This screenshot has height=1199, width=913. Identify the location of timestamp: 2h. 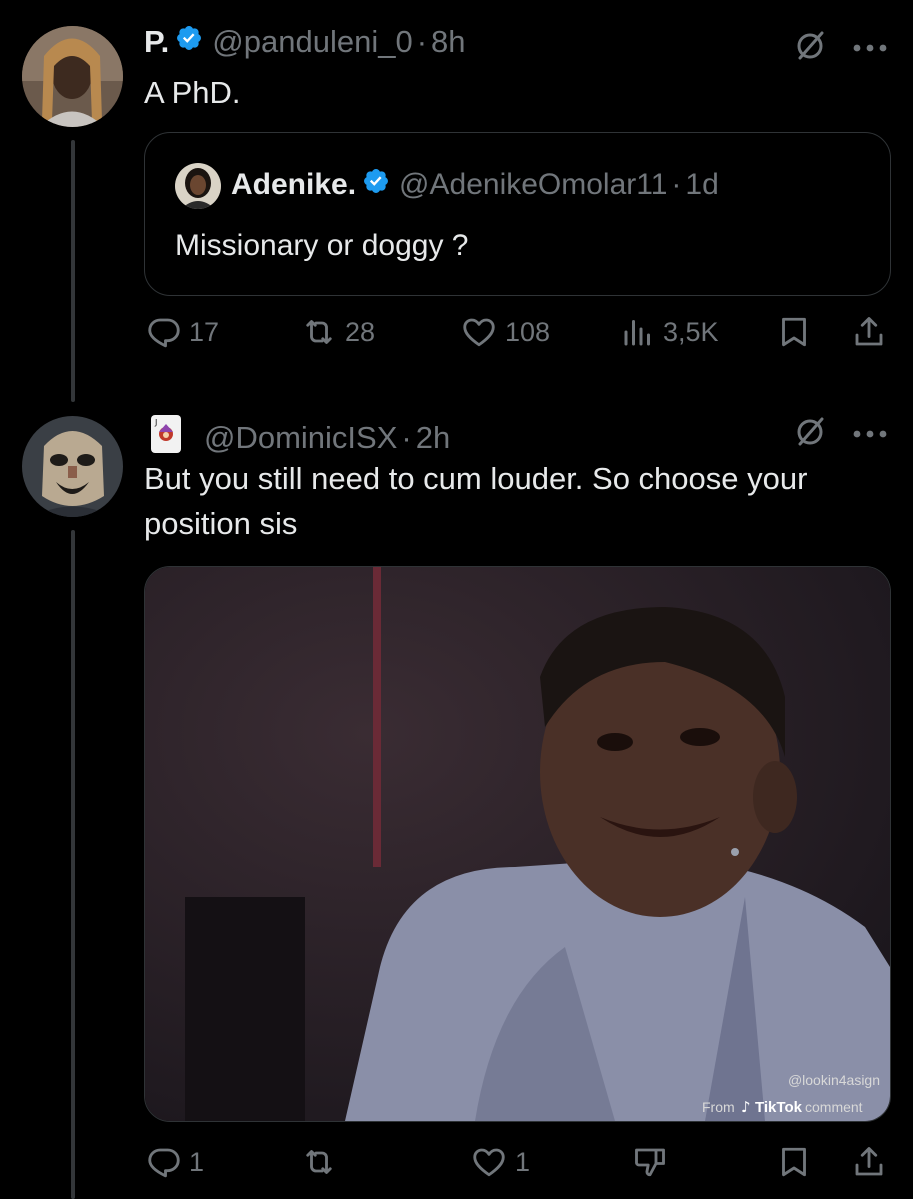
(433, 438).